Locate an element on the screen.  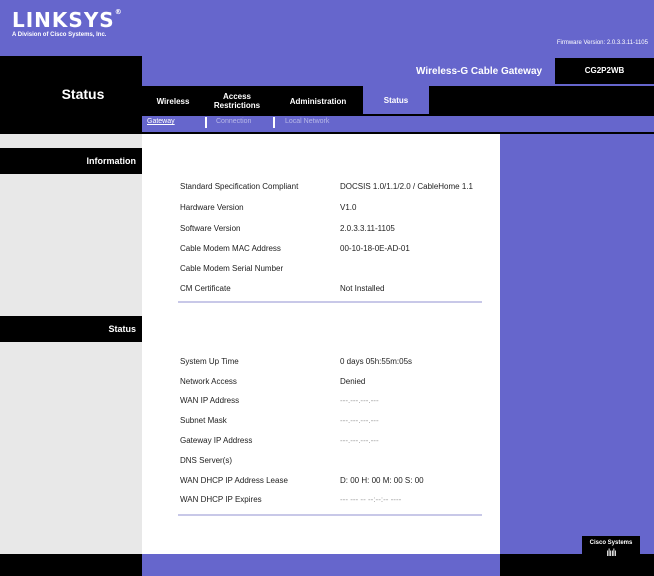
subtab-local-network: Local Network is located at coordinates (307, 121).